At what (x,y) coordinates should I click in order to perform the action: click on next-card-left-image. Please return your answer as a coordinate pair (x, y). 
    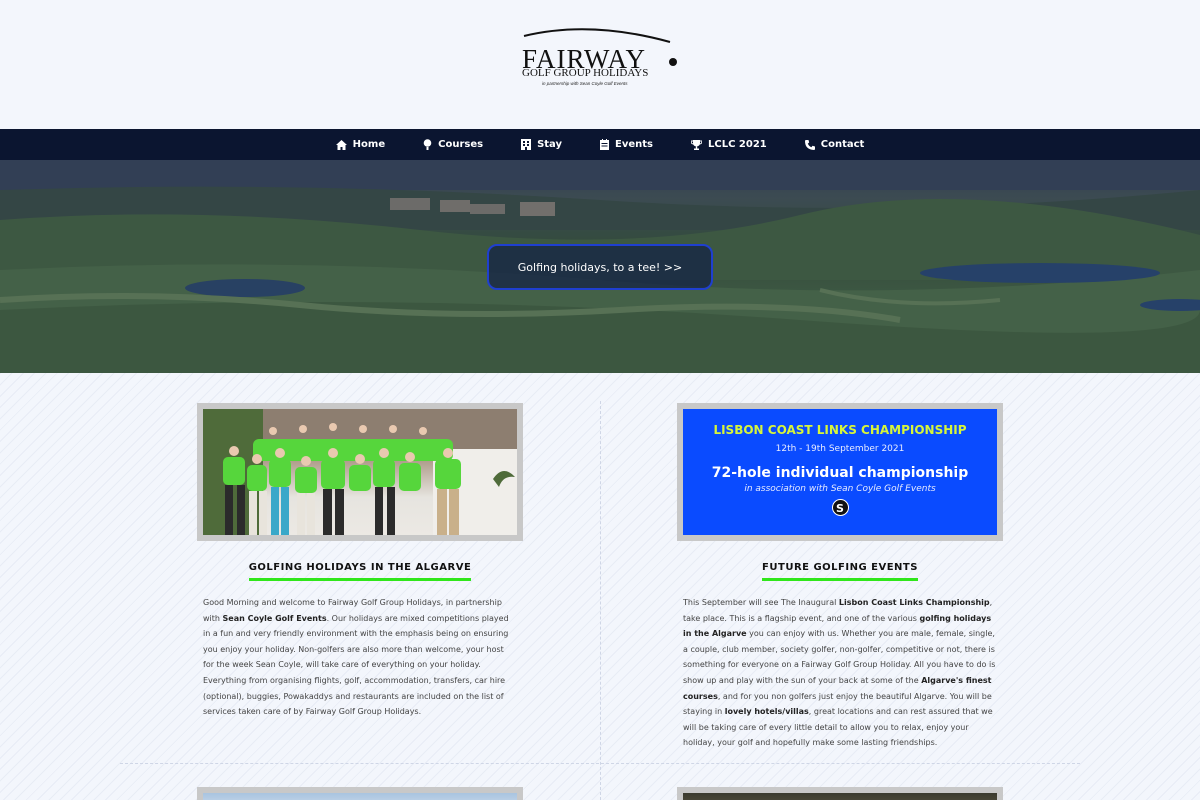
    Looking at the image, I should click on (360, 796).